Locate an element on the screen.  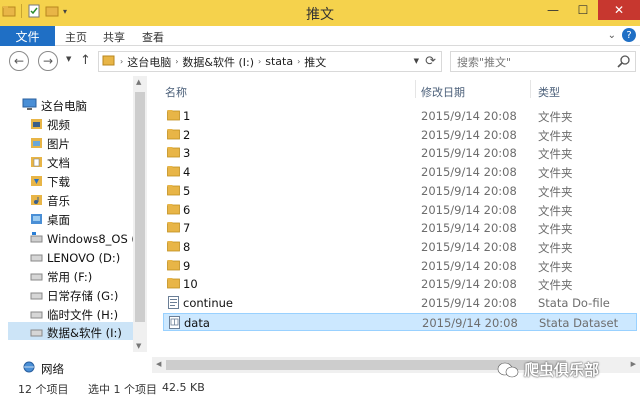
column-header-date: 修改日期 is located at coordinates (443, 92).